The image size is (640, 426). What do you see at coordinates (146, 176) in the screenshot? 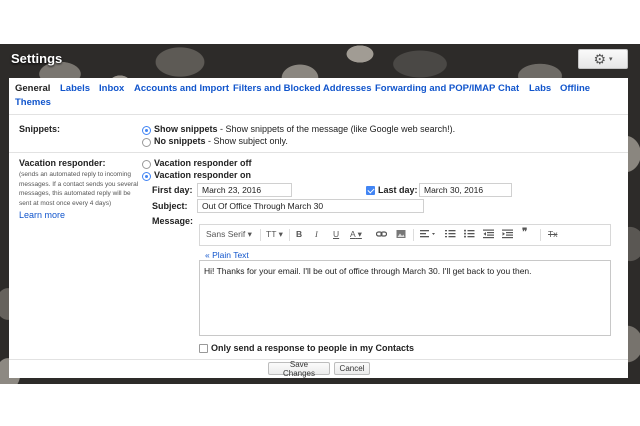
I see `vacation-on-radio` at bounding box center [146, 176].